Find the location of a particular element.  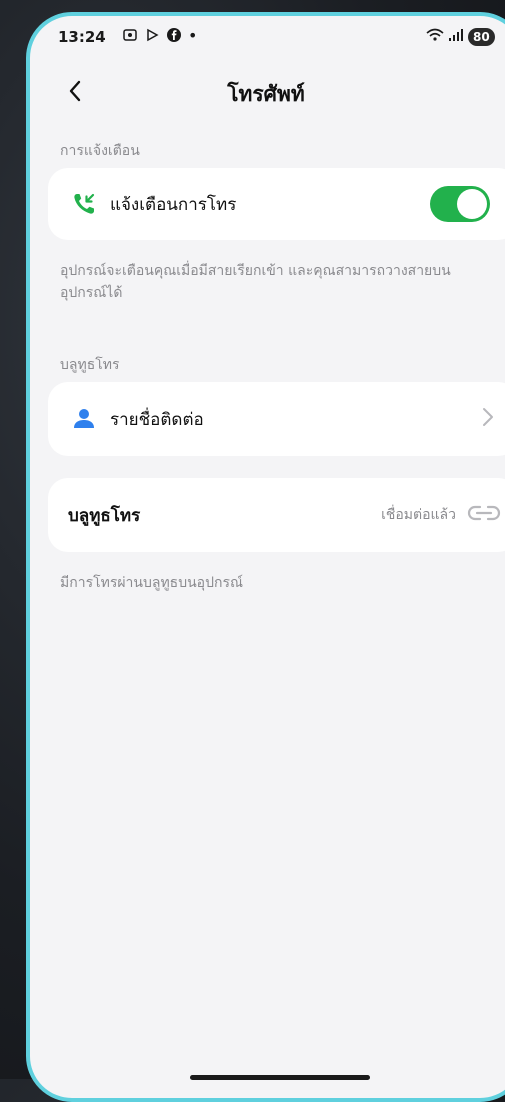

play-icon is located at coordinates (152, 37).